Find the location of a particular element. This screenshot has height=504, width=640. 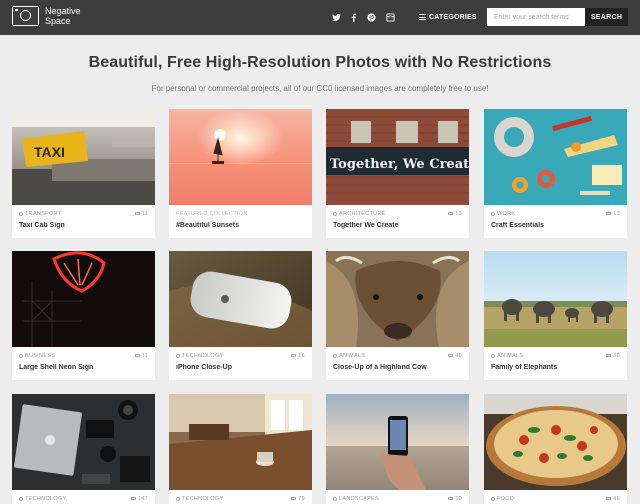

search-button: SEARCH is located at coordinates (606, 17).